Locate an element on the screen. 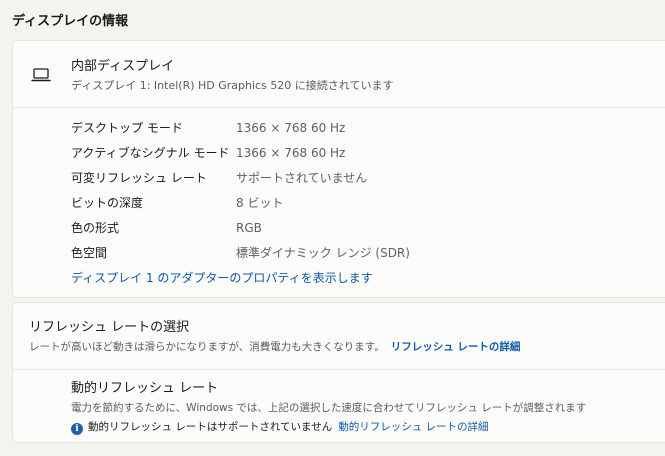 This screenshot has width=665, height=456. property-value: 標準ダイナミック レンジ (SDR) is located at coordinates (323, 253).